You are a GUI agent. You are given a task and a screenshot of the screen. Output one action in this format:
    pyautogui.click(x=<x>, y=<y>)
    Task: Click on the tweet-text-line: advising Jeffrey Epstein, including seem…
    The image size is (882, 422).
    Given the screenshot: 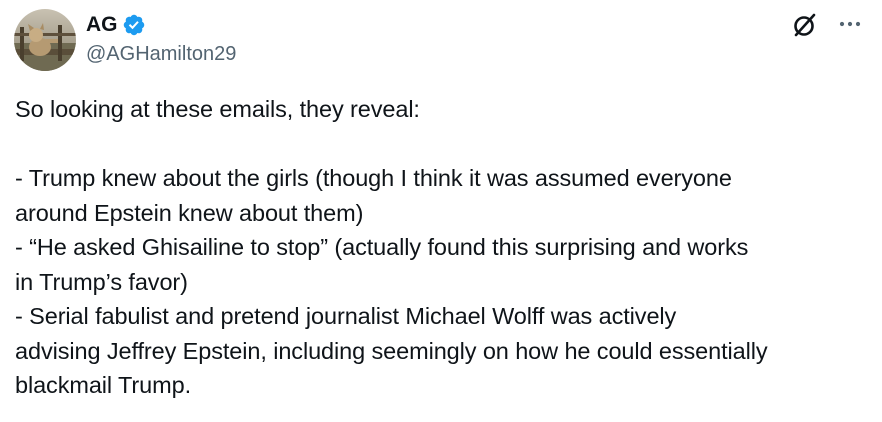 What is the action you would take?
    pyautogui.click(x=391, y=350)
    